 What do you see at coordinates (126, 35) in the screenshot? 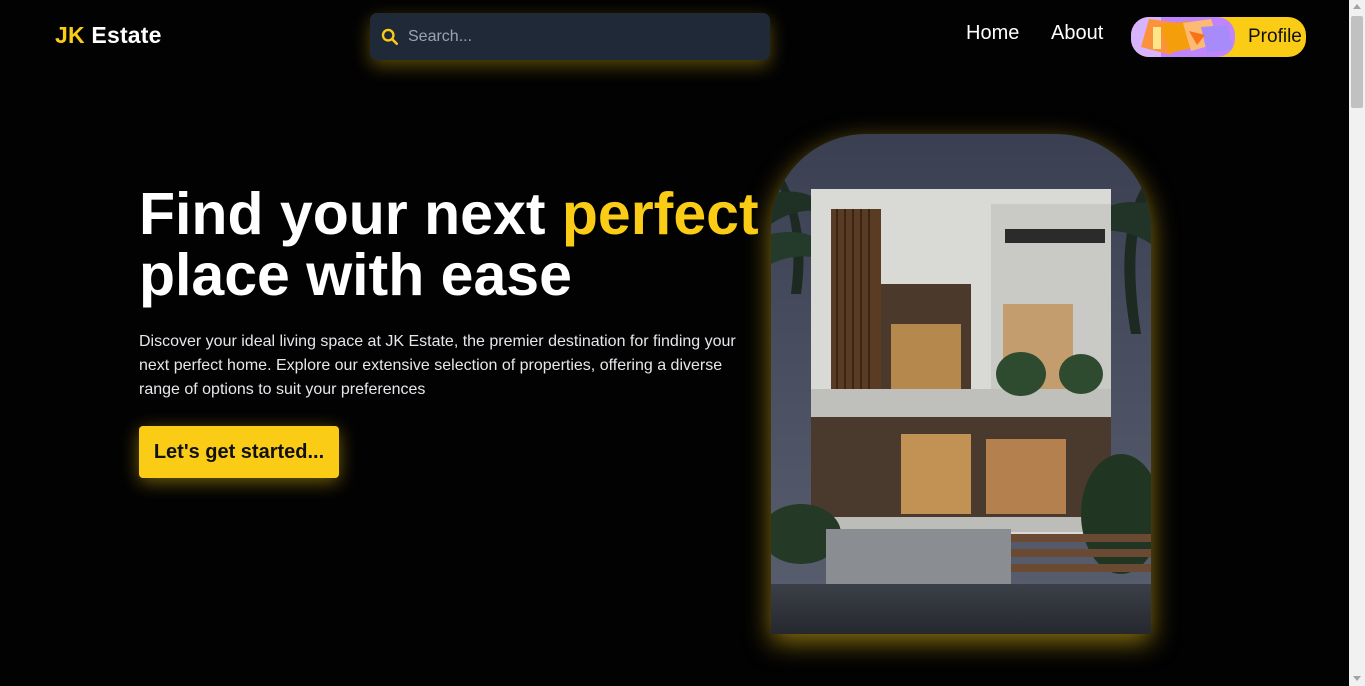
I see `logo-text: Estate` at bounding box center [126, 35].